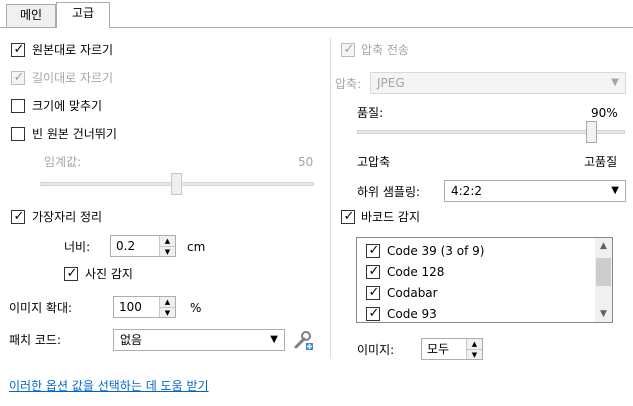  What do you see at coordinates (466, 191) in the screenshot?
I see `subsampling-value: 4:2:2` at bounding box center [466, 191].